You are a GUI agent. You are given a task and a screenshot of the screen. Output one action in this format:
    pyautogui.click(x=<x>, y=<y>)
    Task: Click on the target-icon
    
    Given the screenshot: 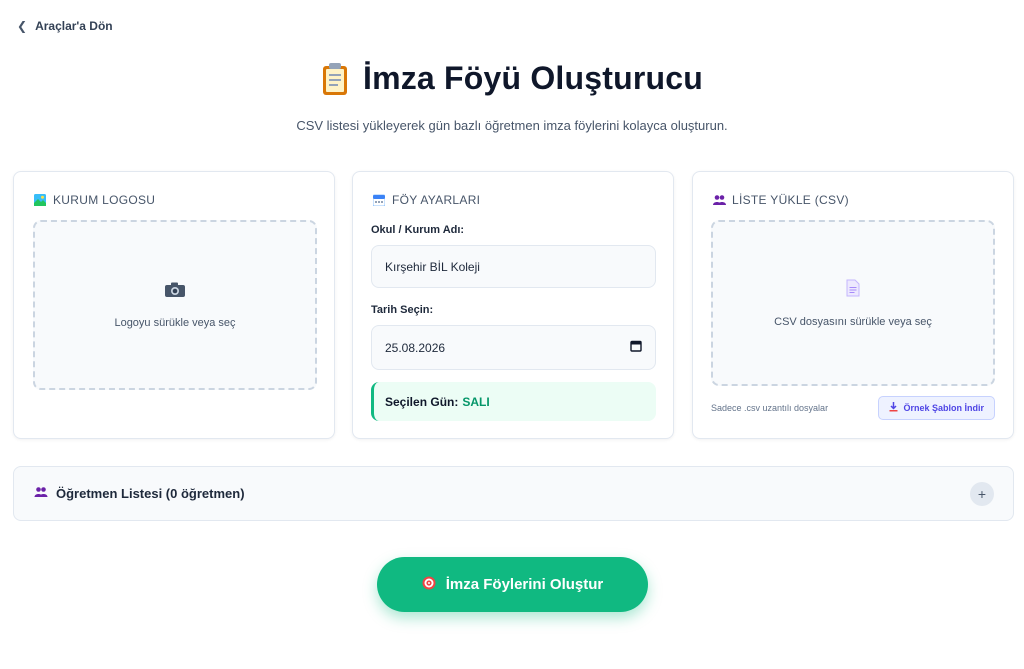 What is the action you would take?
    pyautogui.click(x=429, y=585)
    